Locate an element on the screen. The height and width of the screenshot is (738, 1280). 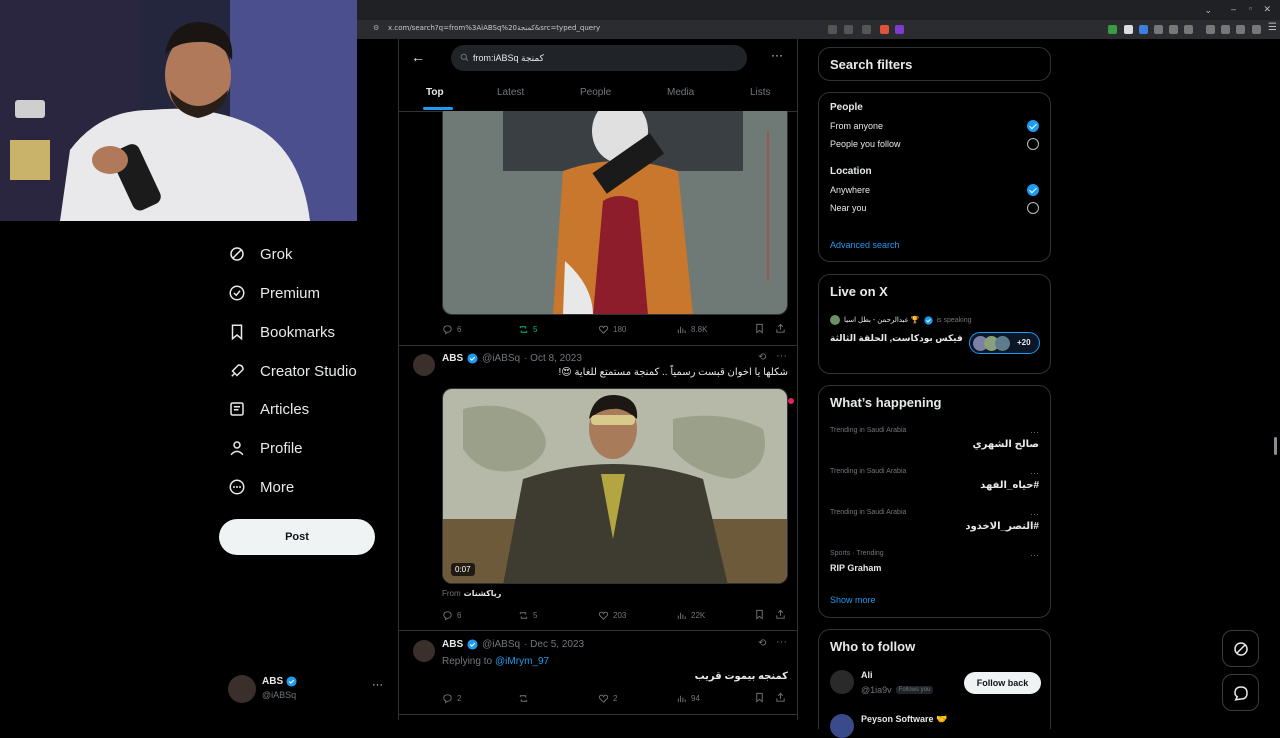
account-menu-icon: ··· is located at coordinates (377, 685).